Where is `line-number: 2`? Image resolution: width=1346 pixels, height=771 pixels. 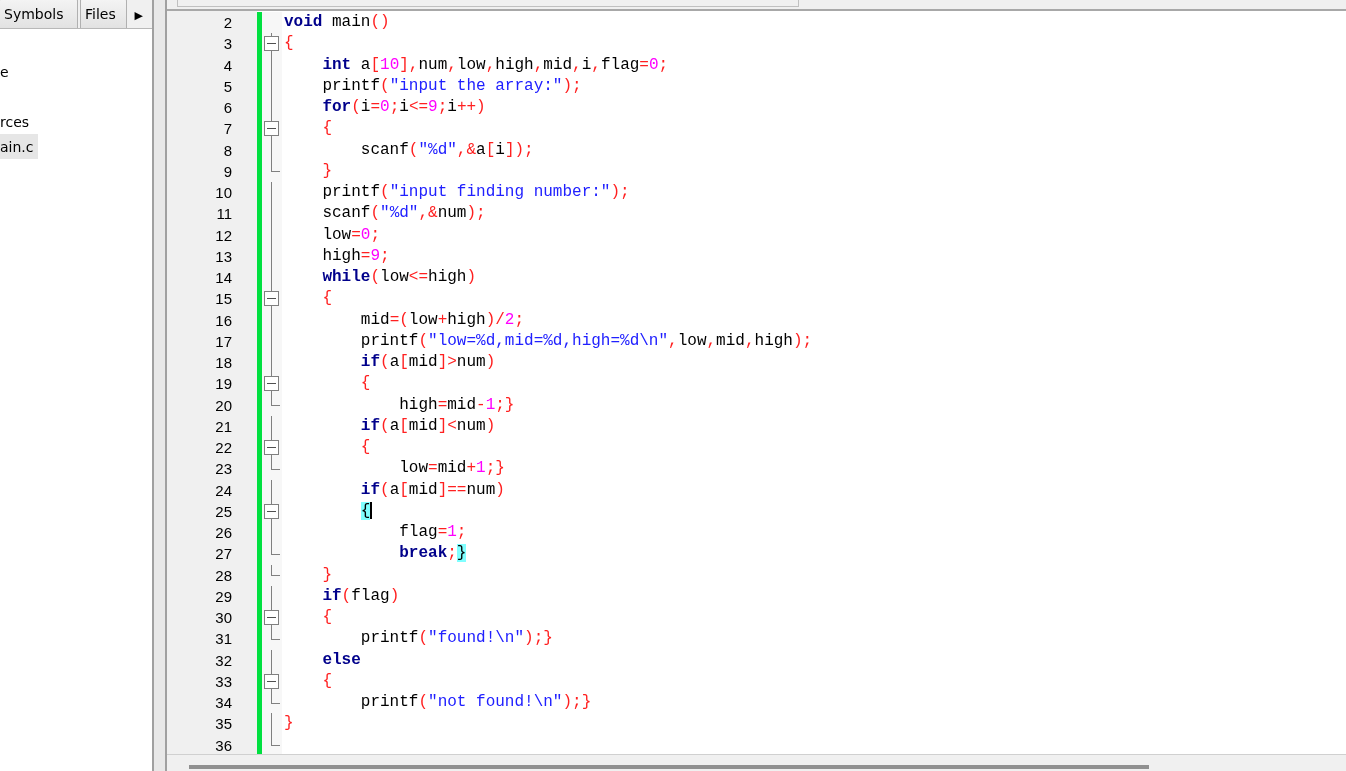 line-number: 2 is located at coordinates (227, 23).